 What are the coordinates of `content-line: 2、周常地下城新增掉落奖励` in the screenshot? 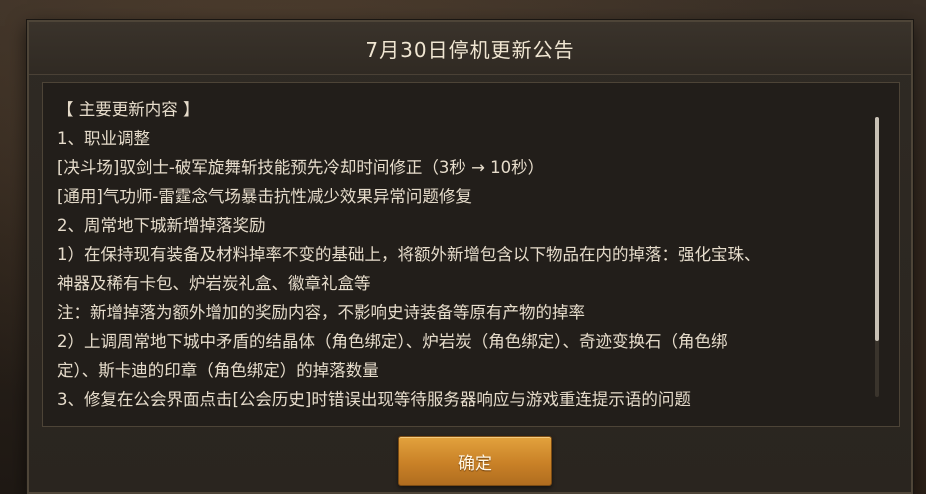 It's located at (161, 225).